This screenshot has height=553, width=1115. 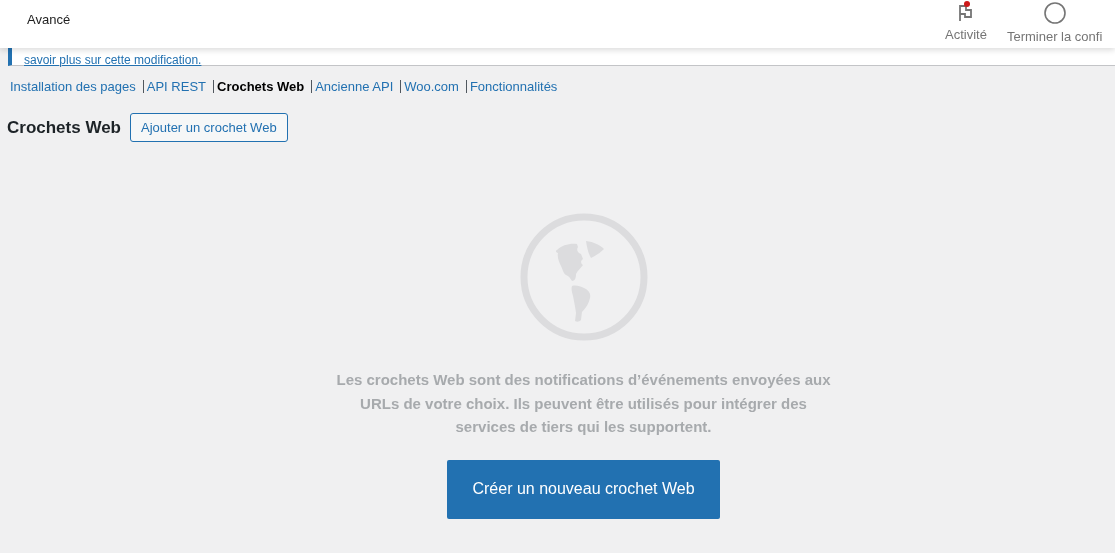 What do you see at coordinates (64, 127) in the screenshot?
I see `page-heading: Crochets Web` at bounding box center [64, 127].